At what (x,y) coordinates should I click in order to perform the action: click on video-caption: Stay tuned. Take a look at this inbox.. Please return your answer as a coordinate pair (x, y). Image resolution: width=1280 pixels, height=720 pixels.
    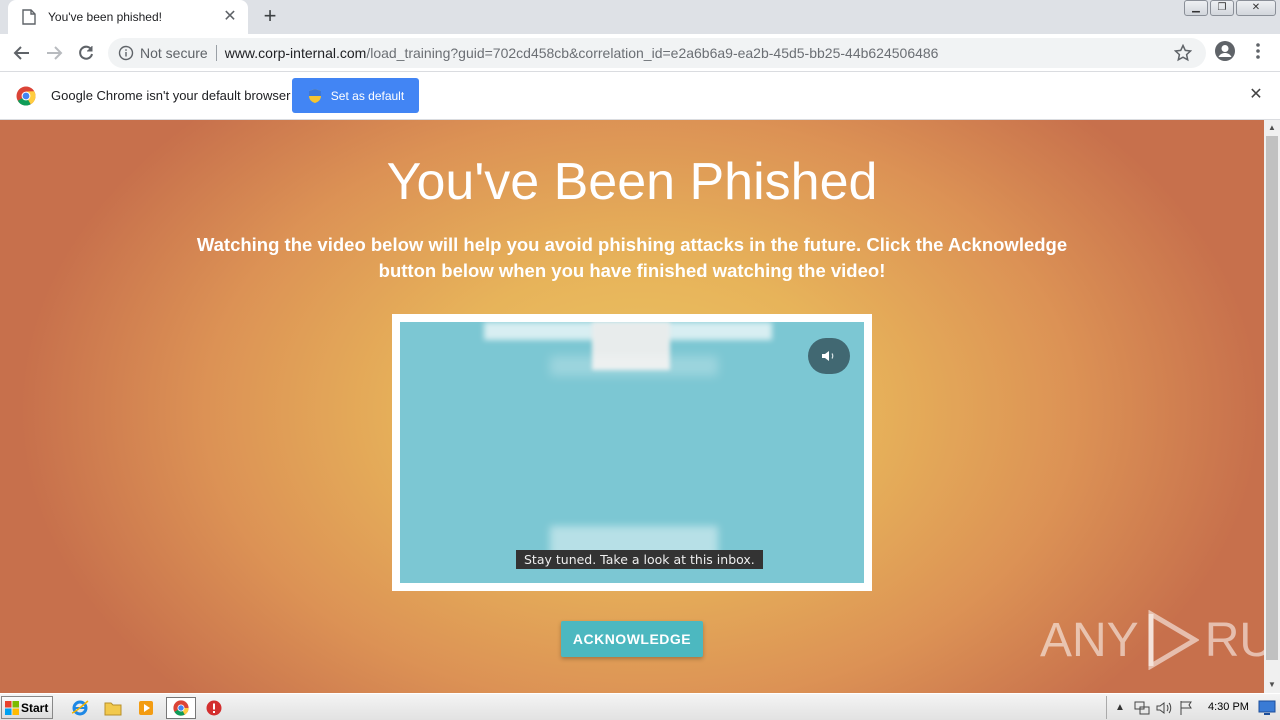
    Looking at the image, I should click on (639, 559).